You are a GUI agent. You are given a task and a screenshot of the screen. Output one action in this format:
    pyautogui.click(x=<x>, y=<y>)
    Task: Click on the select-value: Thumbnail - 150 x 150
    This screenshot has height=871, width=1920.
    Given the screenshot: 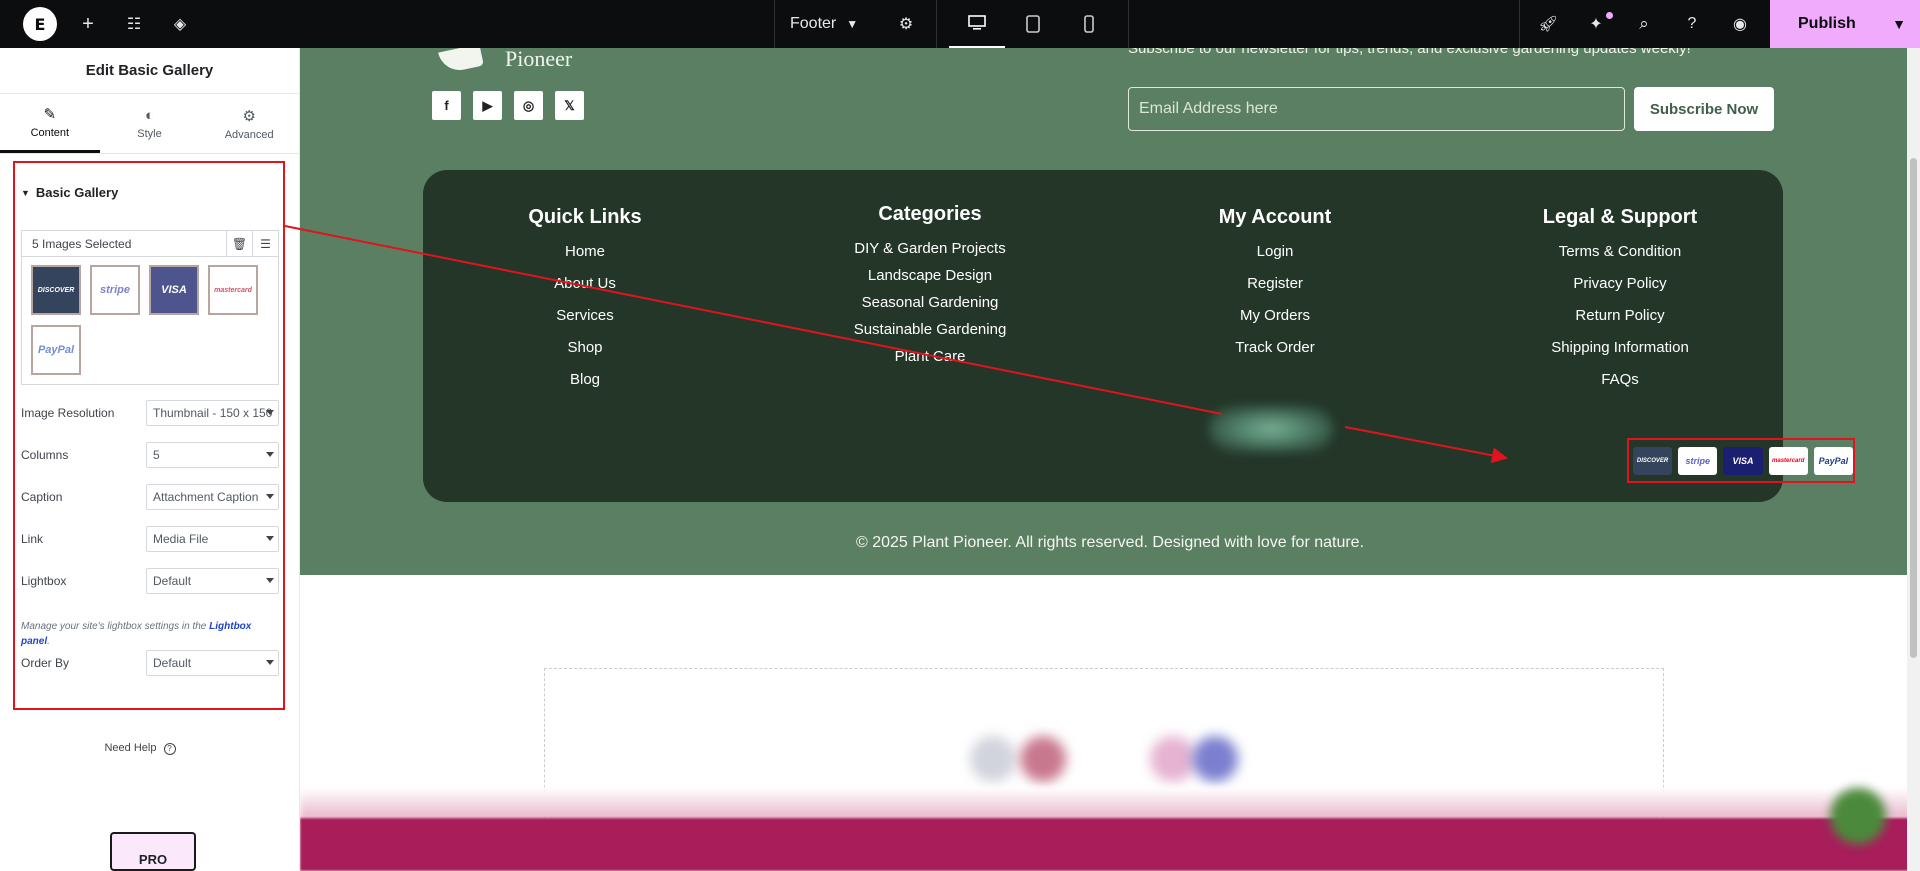 What is the action you would take?
    pyautogui.click(x=213, y=413)
    